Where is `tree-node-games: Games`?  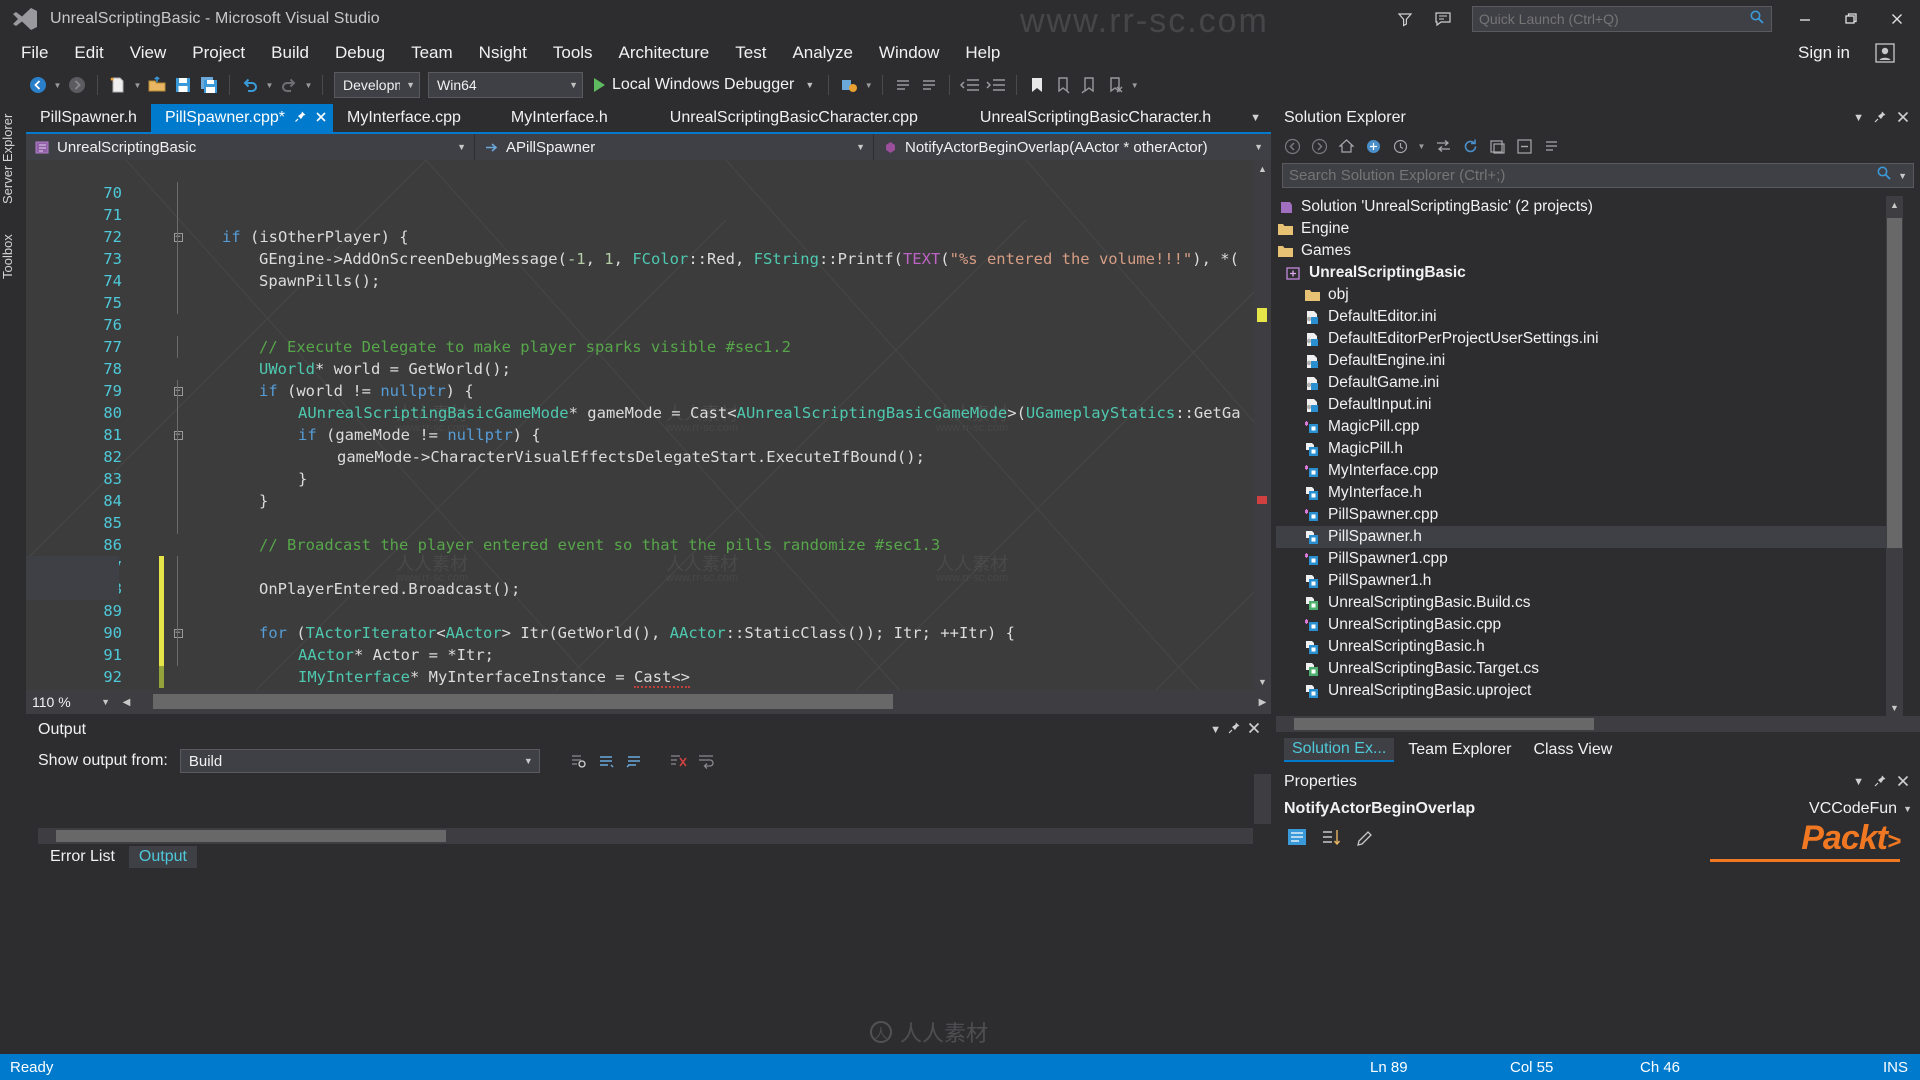
tree-node-games: Games is located at coordinates (1589, 251).